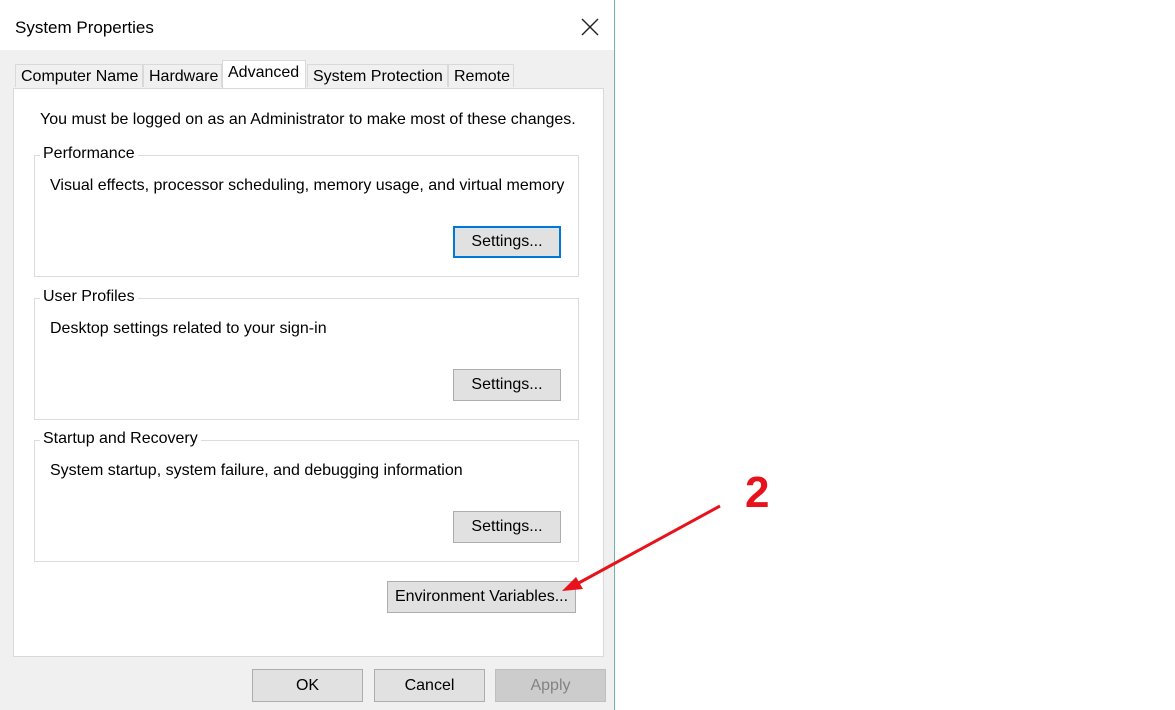 This screenshot has width=1175, height=710. I want to click on annotation-step-number: 2, so click(757, 492).